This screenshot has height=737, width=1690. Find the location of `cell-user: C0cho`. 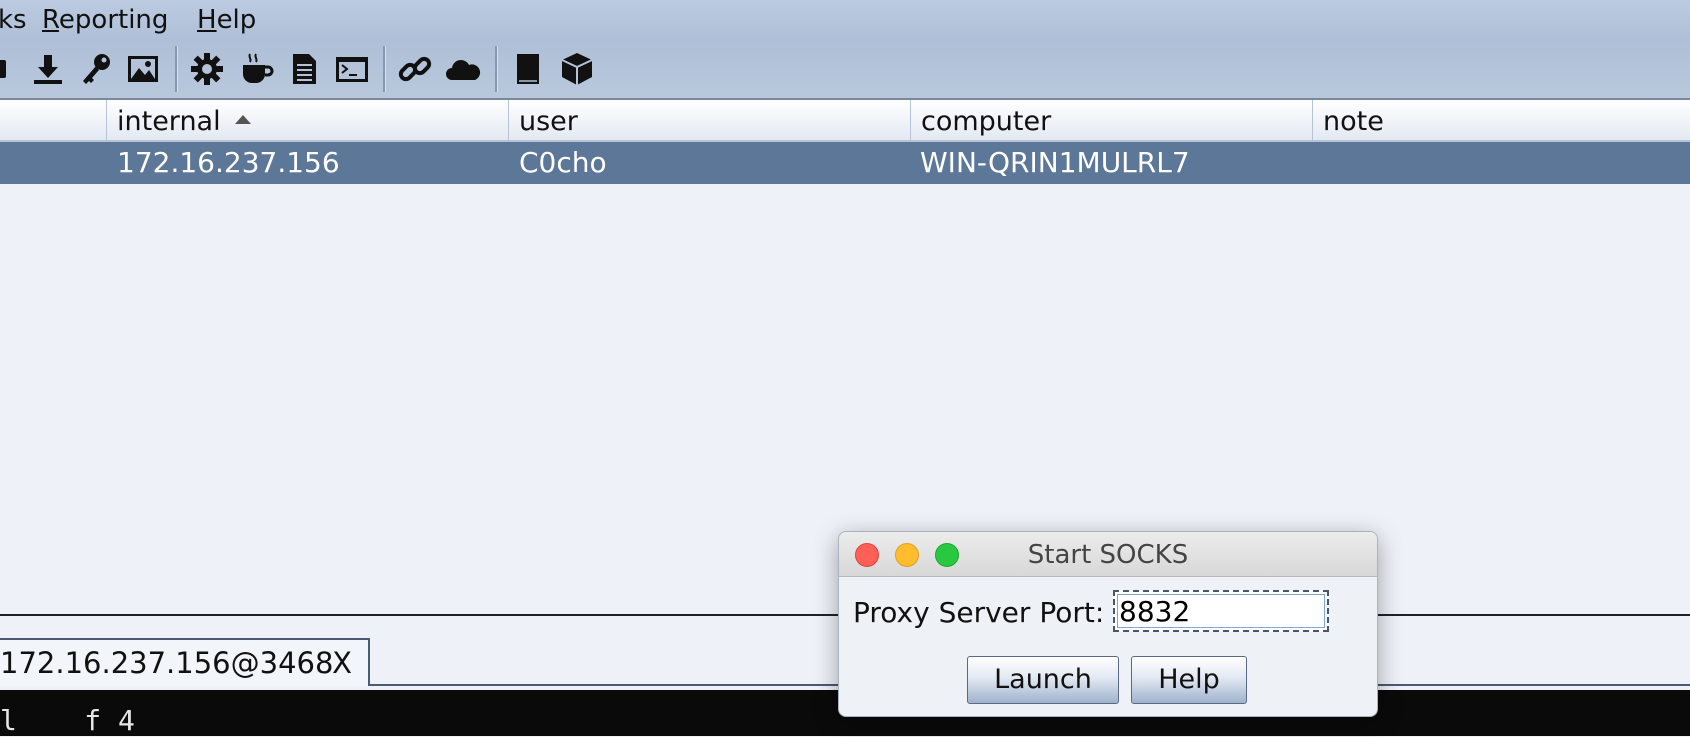

cell-user: C0cho is located at coordinates (563, 162).